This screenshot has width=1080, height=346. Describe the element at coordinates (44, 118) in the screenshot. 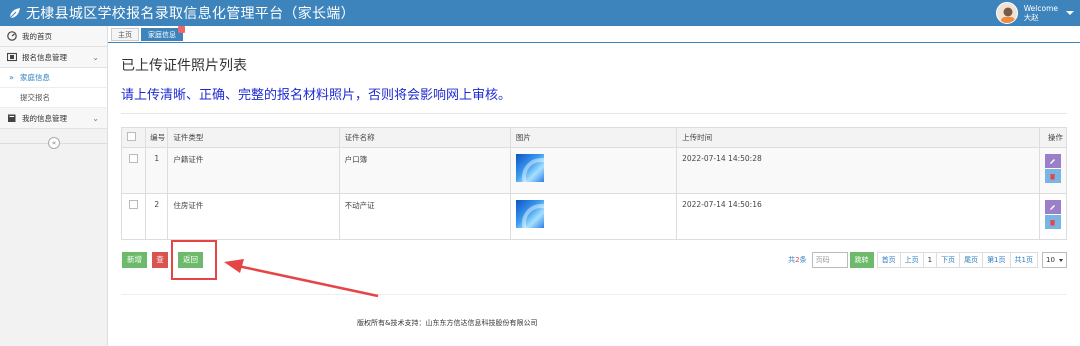

I see `sidebar-item-label: 我的信息管理` at that location.